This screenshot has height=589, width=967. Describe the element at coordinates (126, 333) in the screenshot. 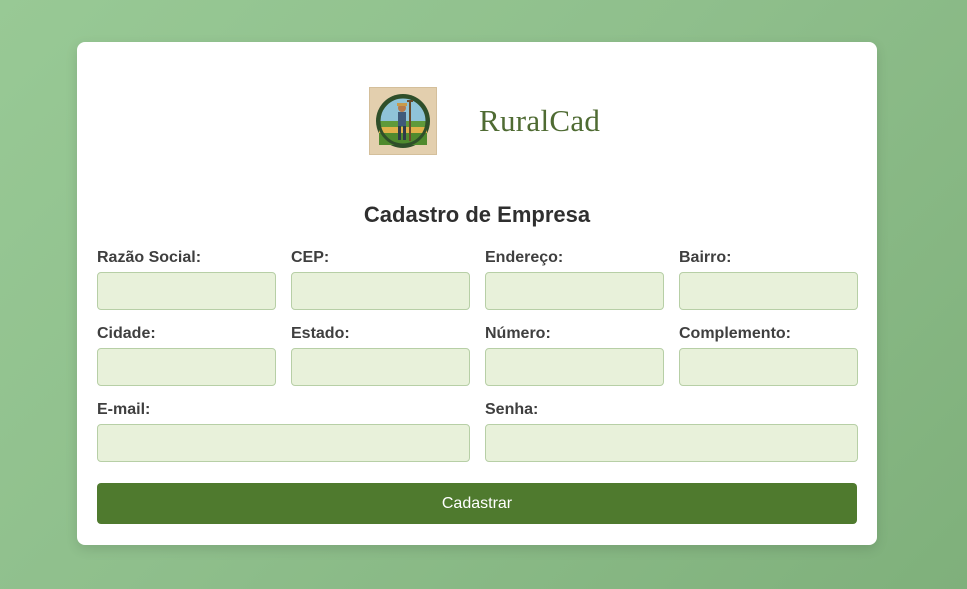

I see `cidade-label: Cidade:` at that location.